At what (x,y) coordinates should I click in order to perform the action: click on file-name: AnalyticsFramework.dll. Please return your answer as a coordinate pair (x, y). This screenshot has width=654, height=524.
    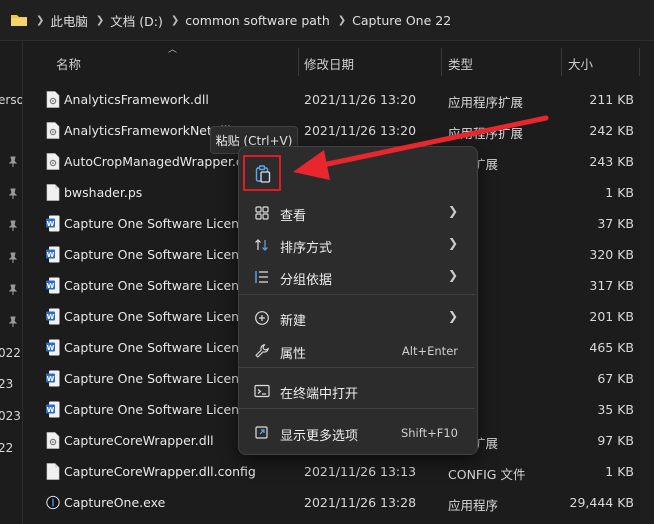
    Looking at the image, I should click on (136, 99).